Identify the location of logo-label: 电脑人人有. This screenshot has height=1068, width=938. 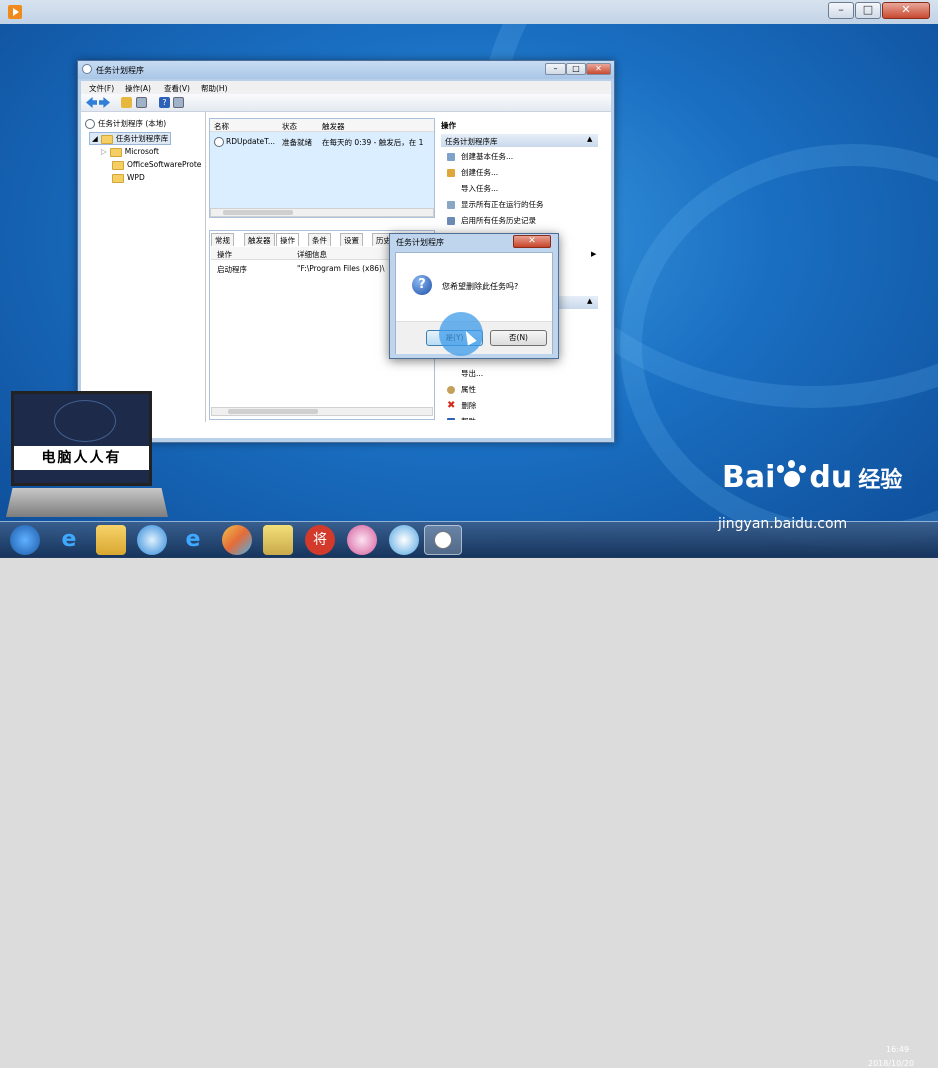
(81, 458).